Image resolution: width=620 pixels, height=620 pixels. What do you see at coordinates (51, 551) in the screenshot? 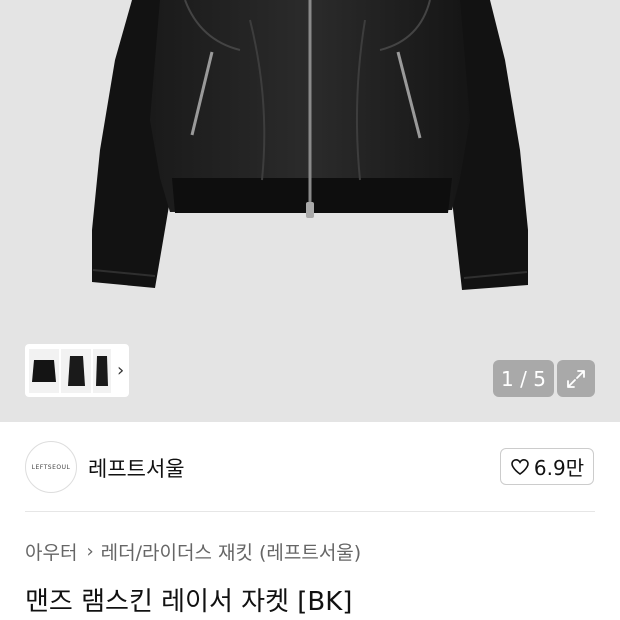
I see `breadcrumb-category: 아우터` at bounding box center [51, 551].